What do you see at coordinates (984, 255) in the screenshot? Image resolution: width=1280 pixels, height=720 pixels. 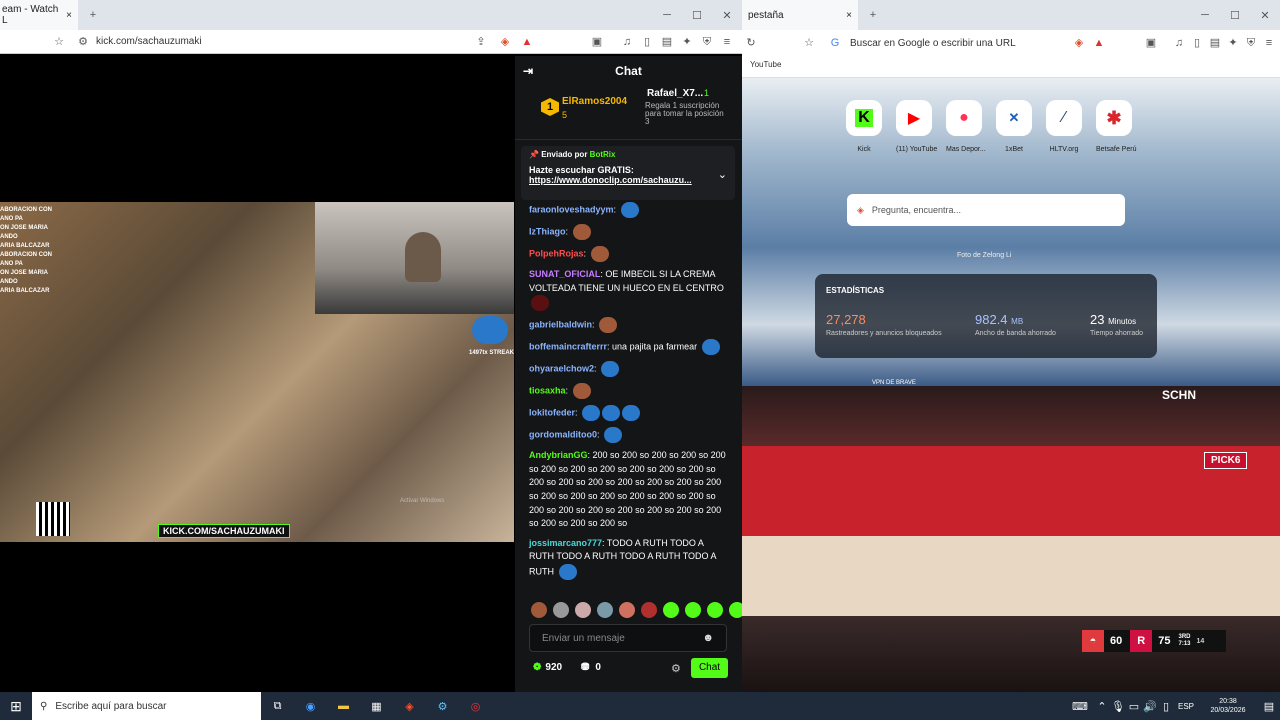 I see `photo-credit: Foto de Zelong Li` at bounding box center [984, 255].